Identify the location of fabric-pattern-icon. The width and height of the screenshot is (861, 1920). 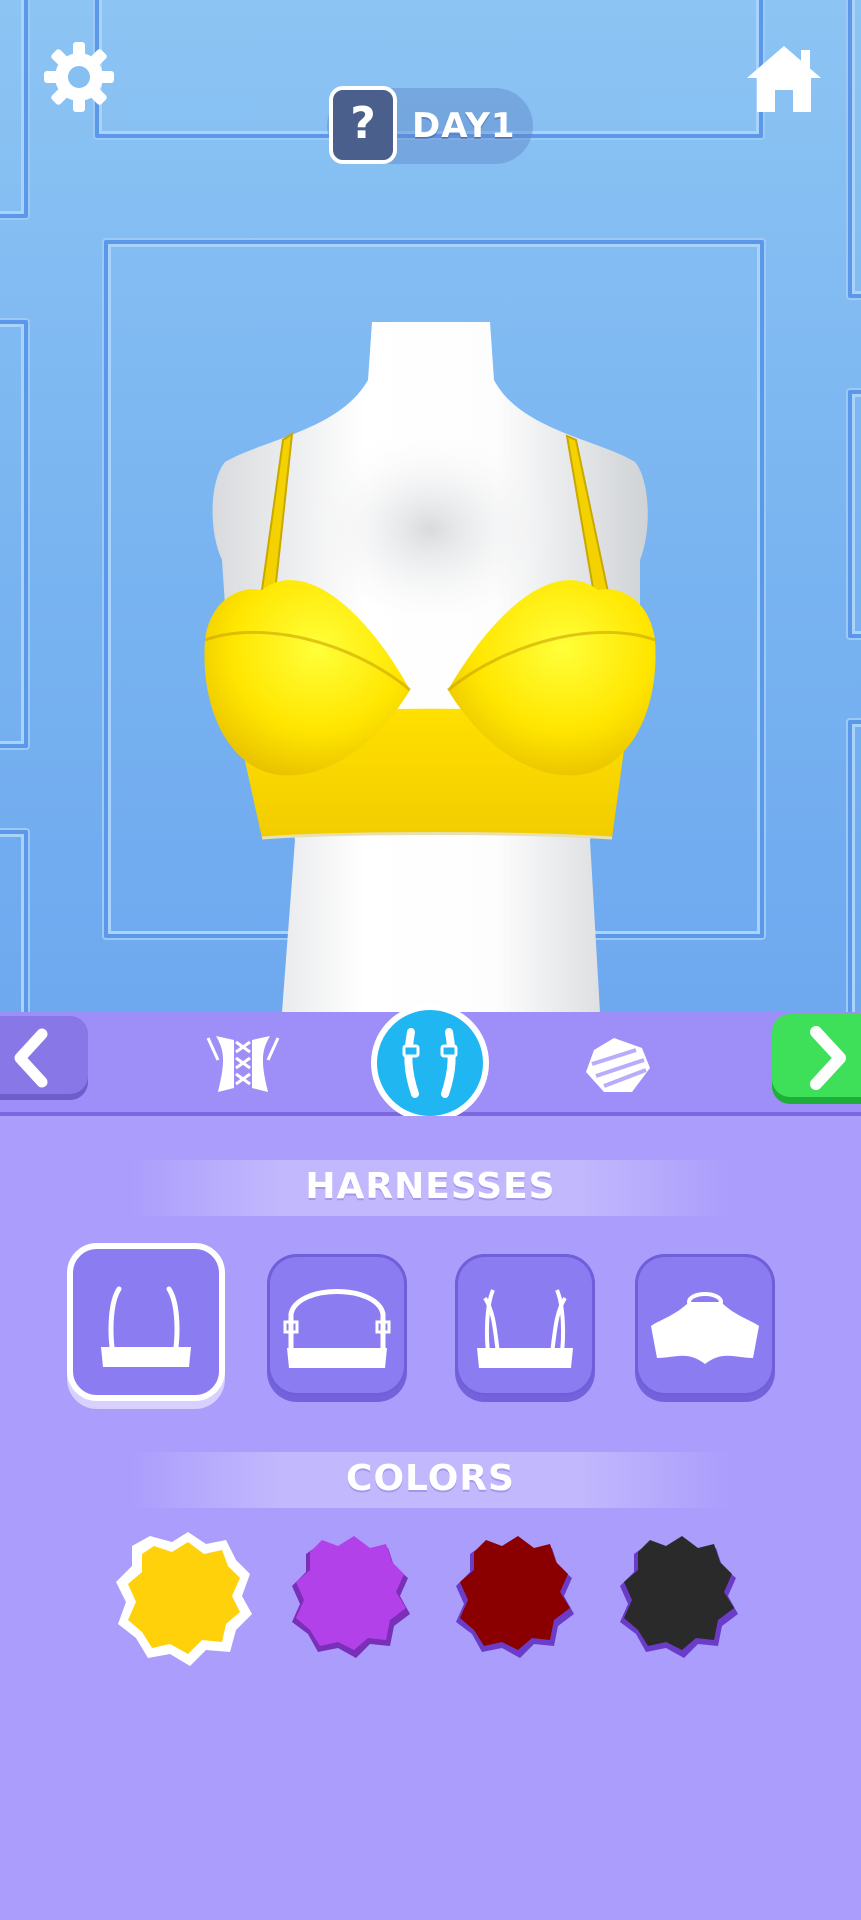
(618, 1065).